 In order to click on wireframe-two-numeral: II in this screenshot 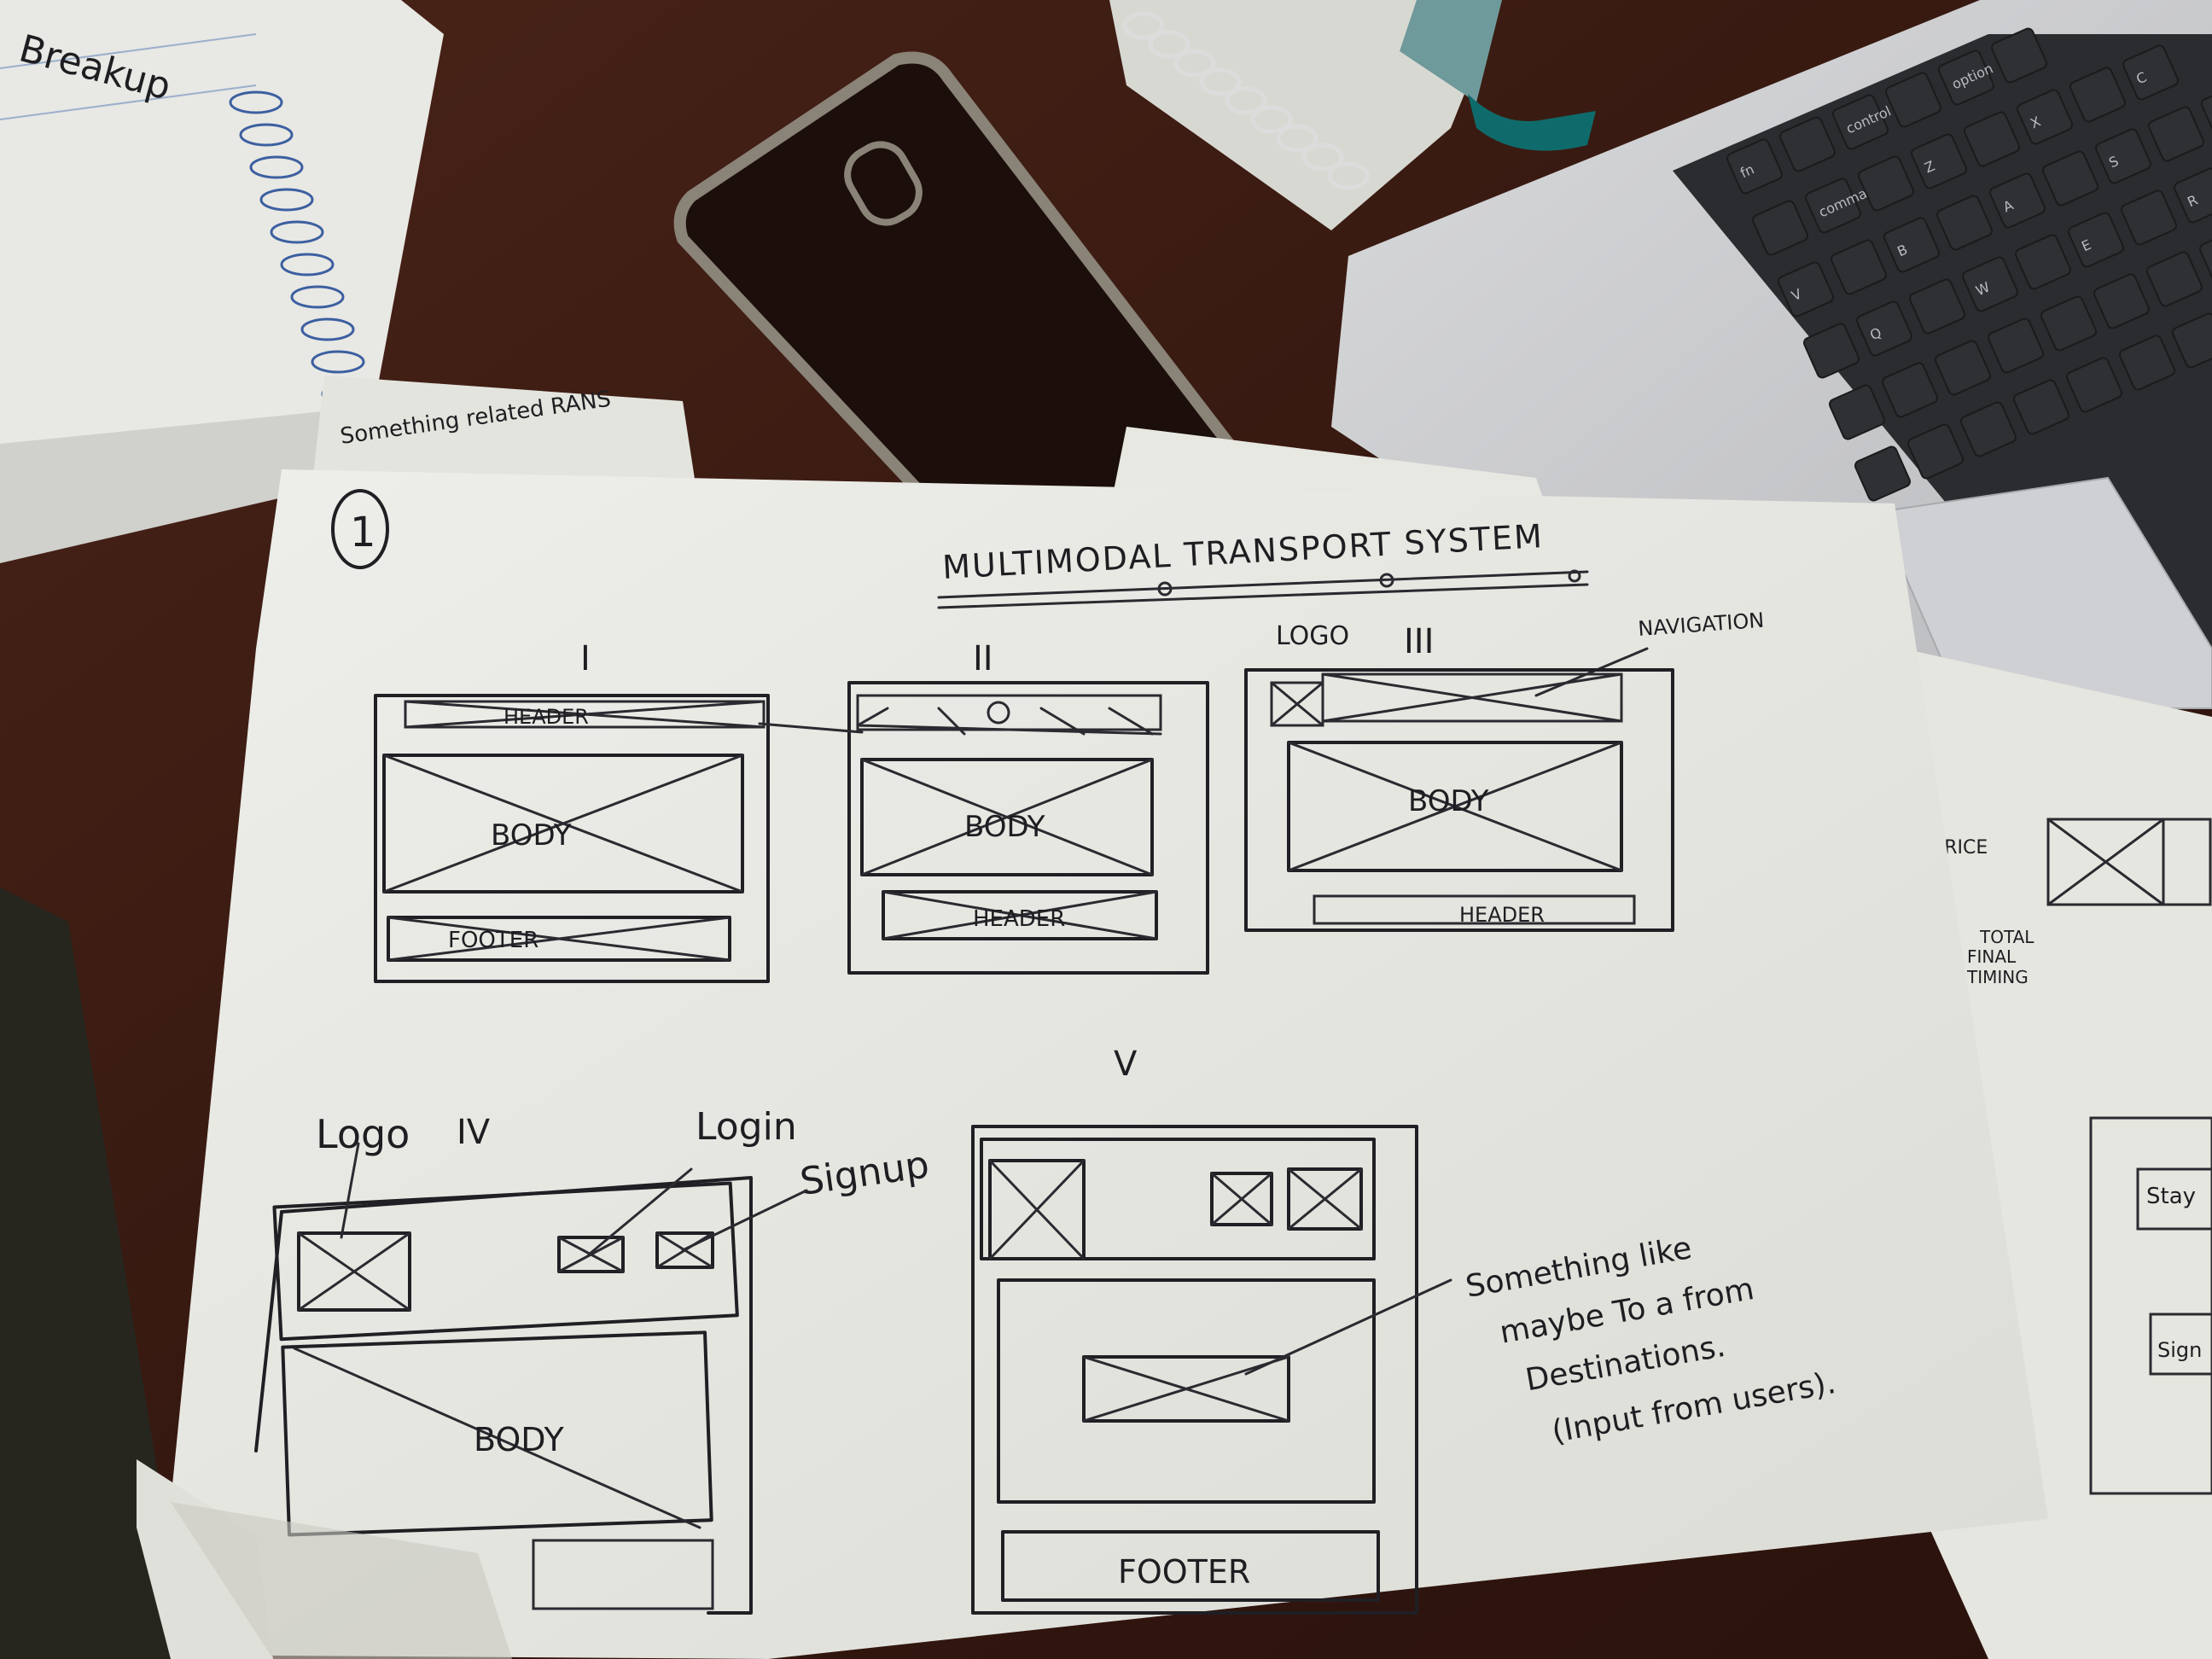, I will do `click(983, 658)`.